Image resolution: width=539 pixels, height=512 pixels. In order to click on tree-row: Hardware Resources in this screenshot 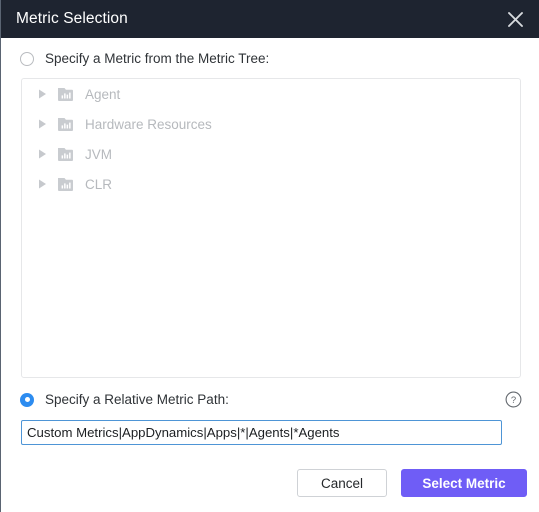, I will do `click(271, 124)`.